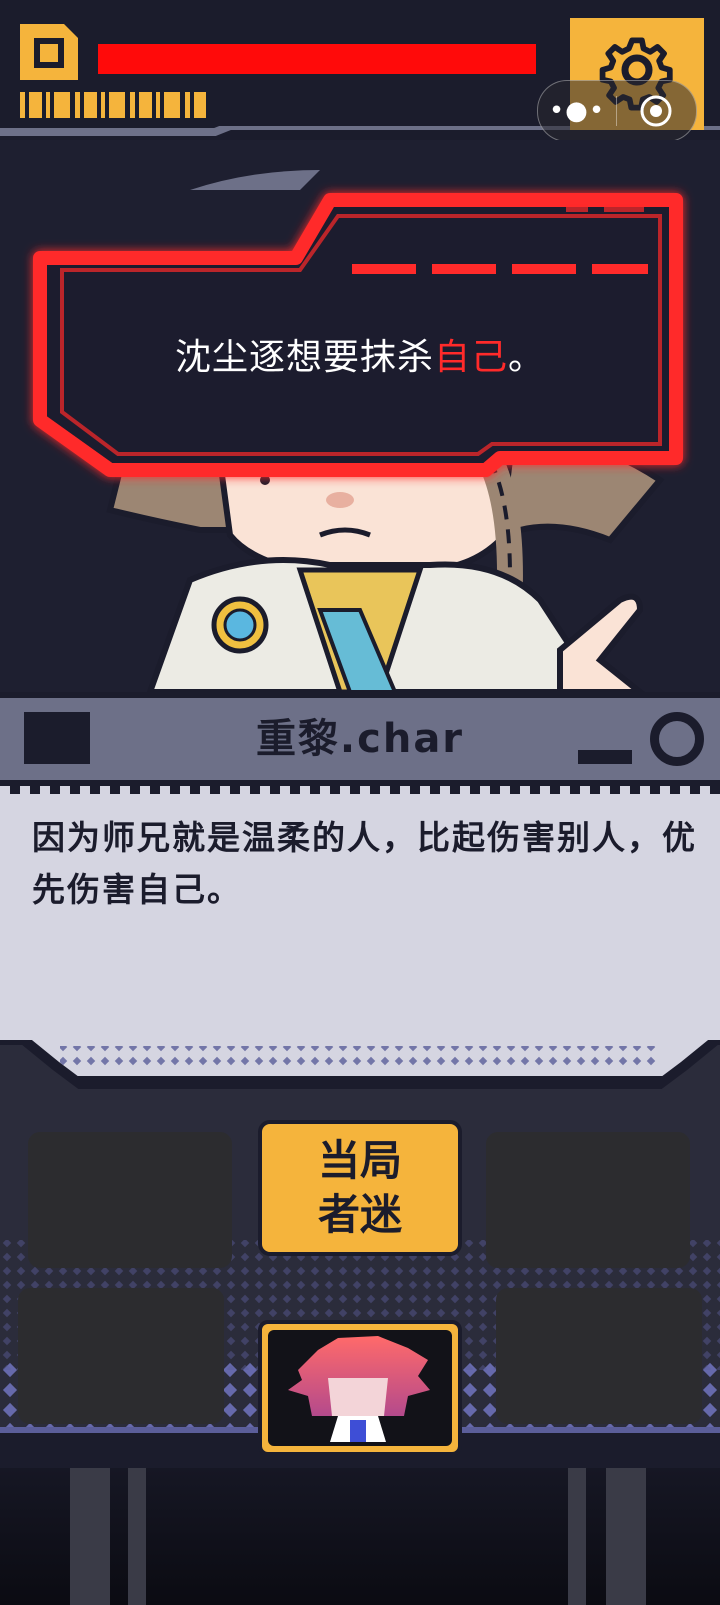 This screenshot has width=720, height=1605. I want to click on menu-square-icon, so click(49, 51).